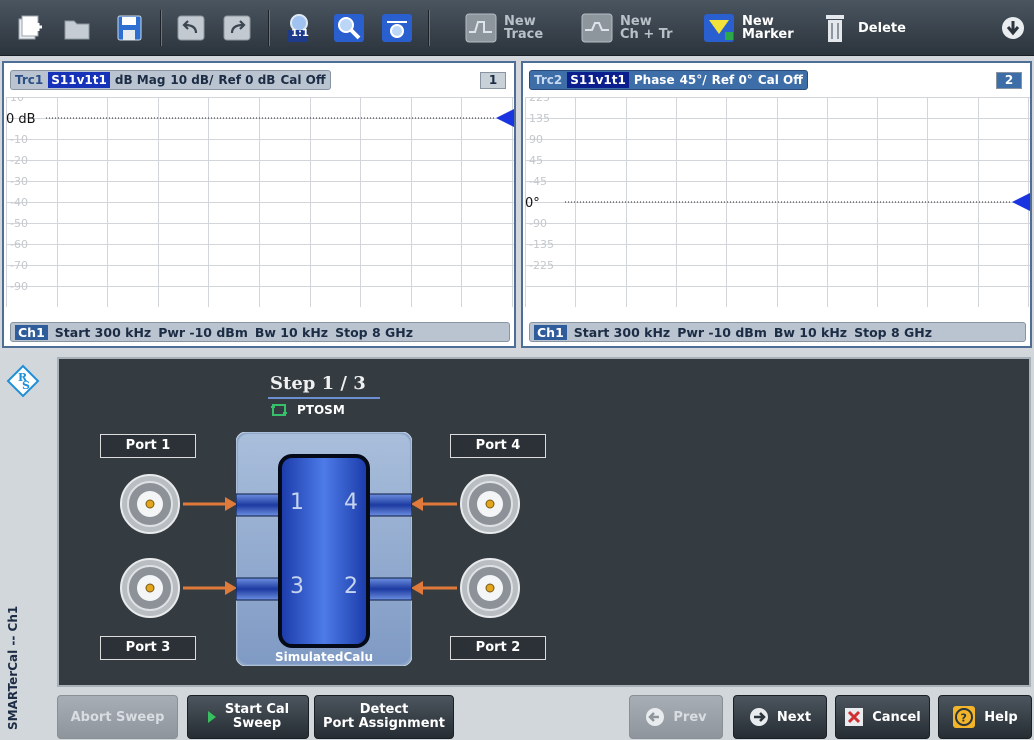 This screenshot has width=1034, height=740. What do you see at coordinates (490, 504) in the screenshot?
I see `port-4-connector` at bounding box center [490, 504].